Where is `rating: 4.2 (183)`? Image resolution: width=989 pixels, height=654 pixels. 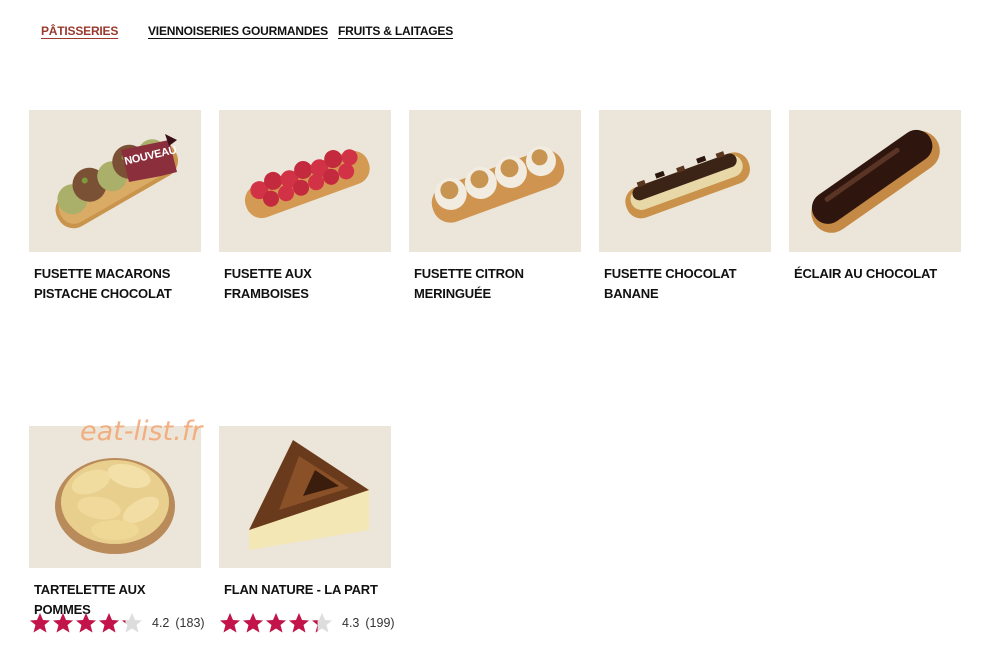 rating: 4.2 (183) is located at coordinates (117, 623).